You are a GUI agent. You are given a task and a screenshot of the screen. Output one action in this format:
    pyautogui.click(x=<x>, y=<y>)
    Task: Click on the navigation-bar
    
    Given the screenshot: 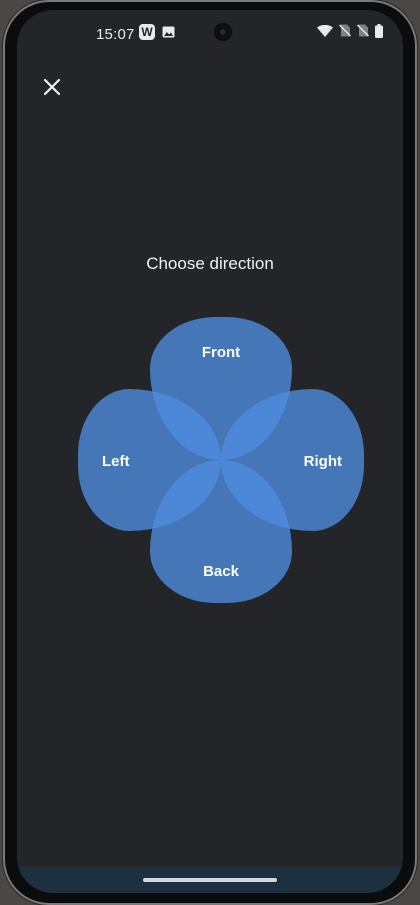 What is the action you would take?
    pyautogui.click(x=210, y=880)
    